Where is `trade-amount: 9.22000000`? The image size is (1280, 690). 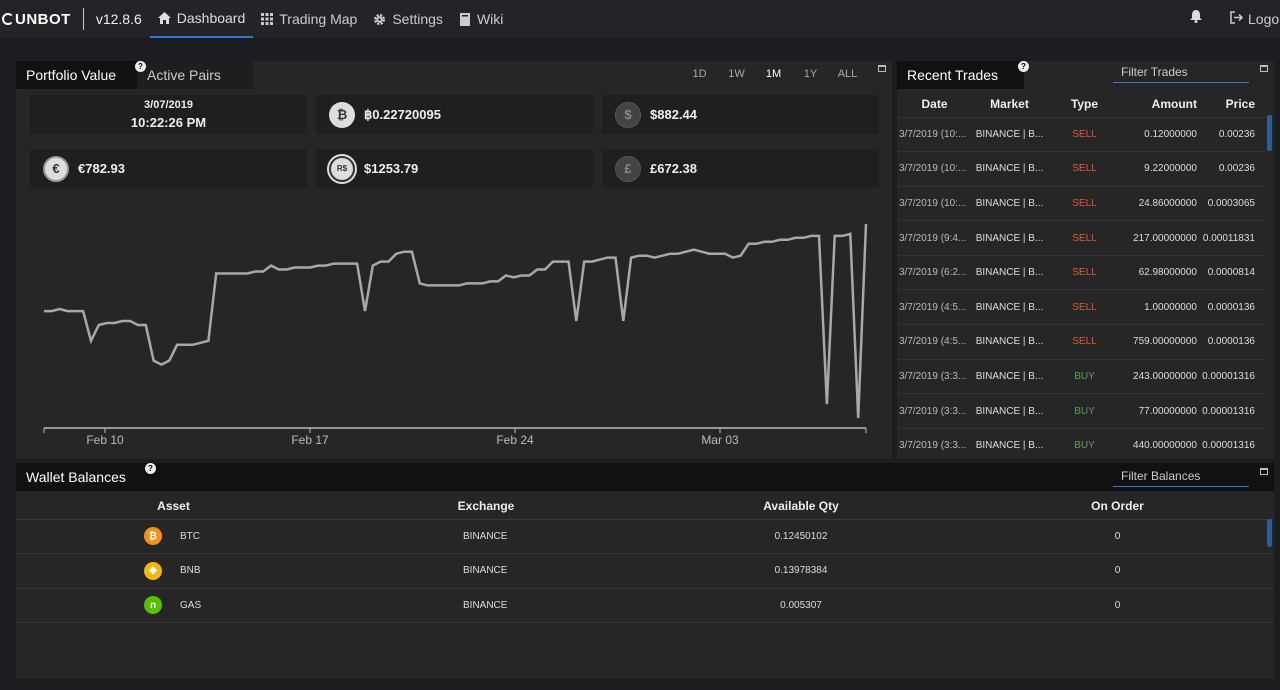 trade-amount: 9.22000000 is located at coordinates (1159, 169).